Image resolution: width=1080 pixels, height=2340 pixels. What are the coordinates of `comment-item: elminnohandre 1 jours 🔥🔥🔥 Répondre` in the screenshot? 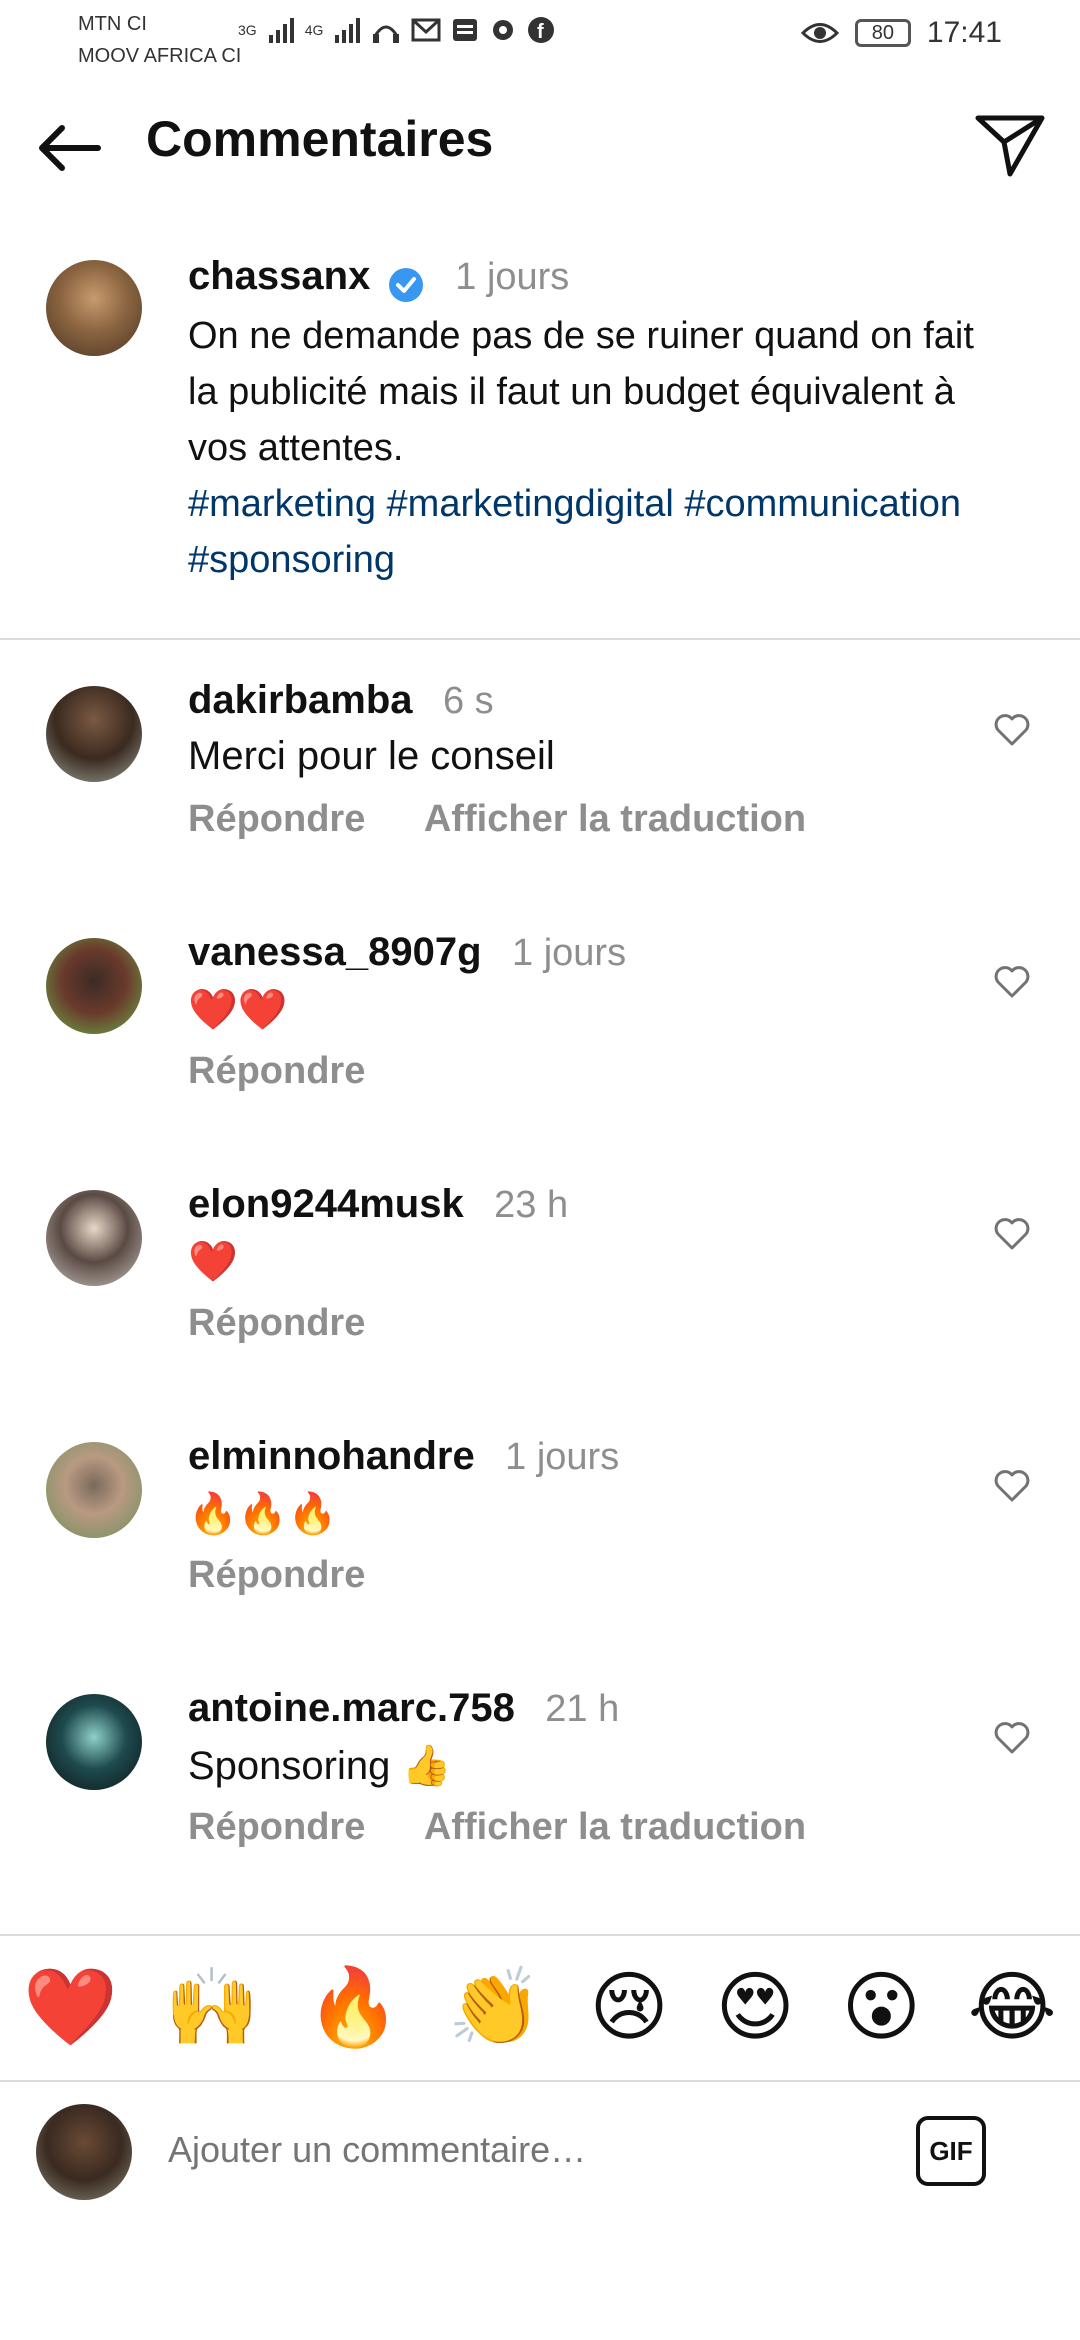 It's located at (540, 1558).